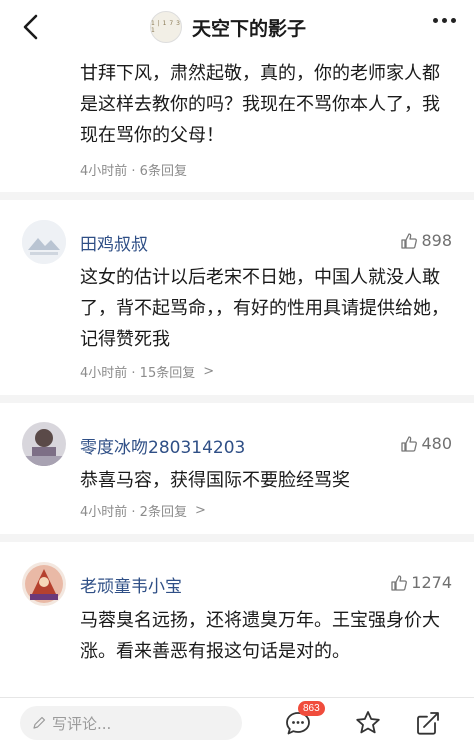 Image resolution: width=474 pixels, height=747 pixels. I want to click on top-bar: 1 | 1 7 3 1 天空下的影子, so click(237, 27).